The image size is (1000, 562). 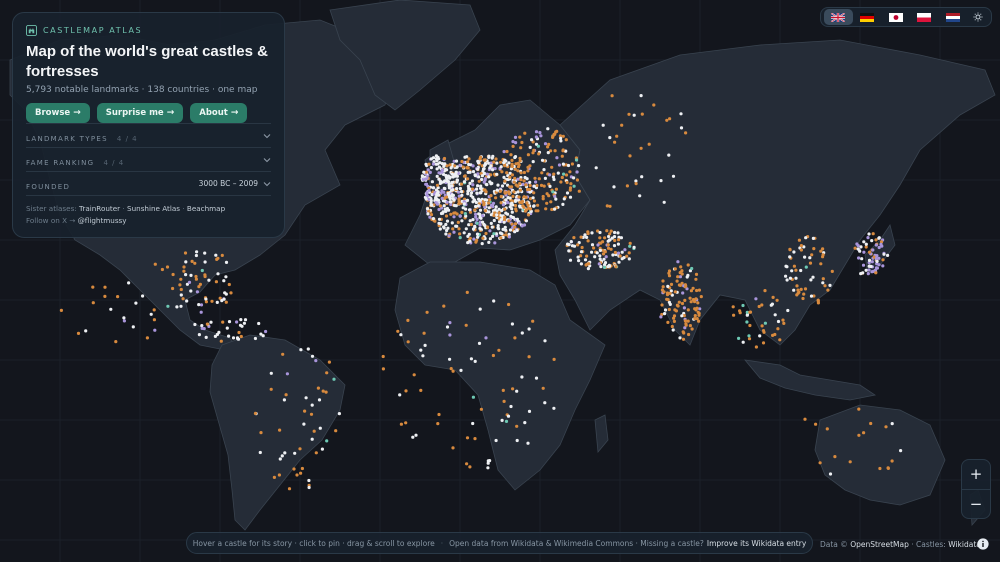 What do you see at coordinates (867, 17) in the screenshot?
I see `language-de` at bounding box center [867, 17].